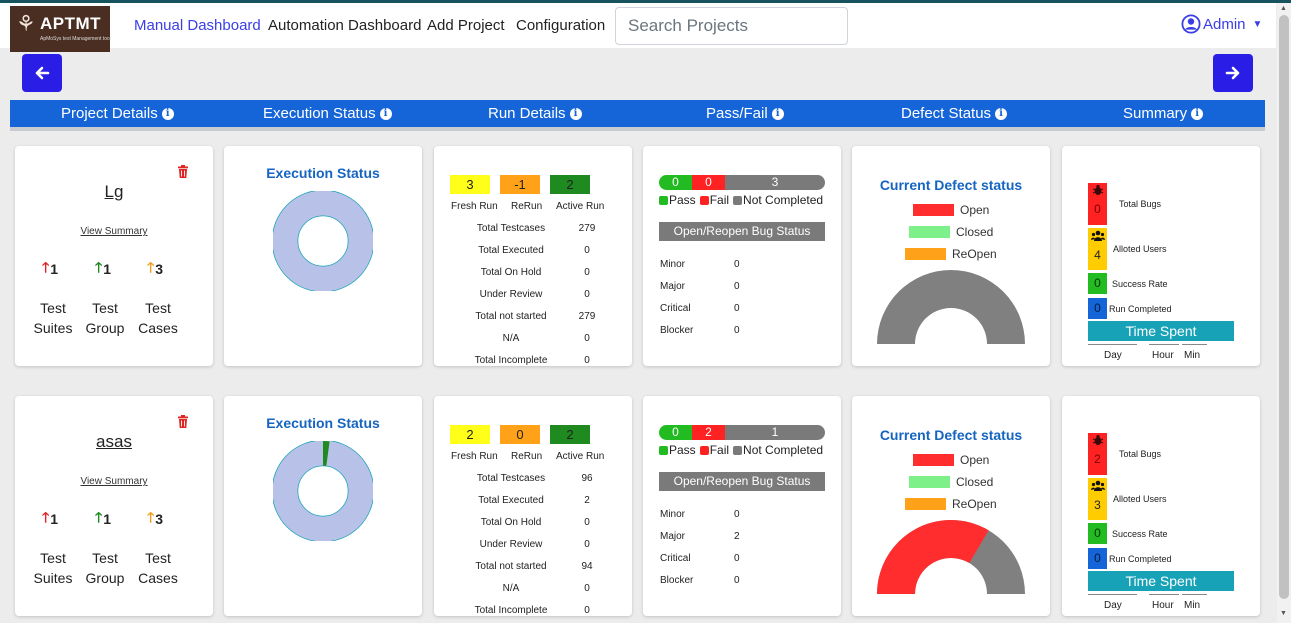 Image resolution: width=1291 pixels, height=623 pixels. I want to click on scroll-thumb, so click(1284, 307).